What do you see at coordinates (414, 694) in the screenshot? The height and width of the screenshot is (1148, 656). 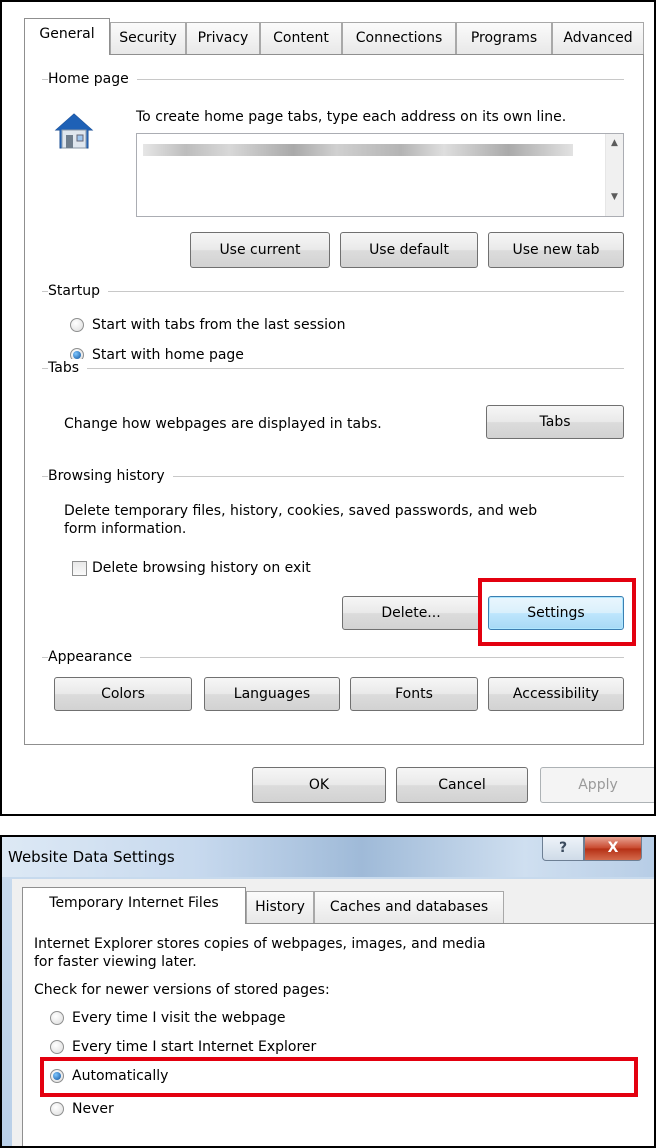 I see `fonts-button: Fonts` at bounding box center [414, 694].